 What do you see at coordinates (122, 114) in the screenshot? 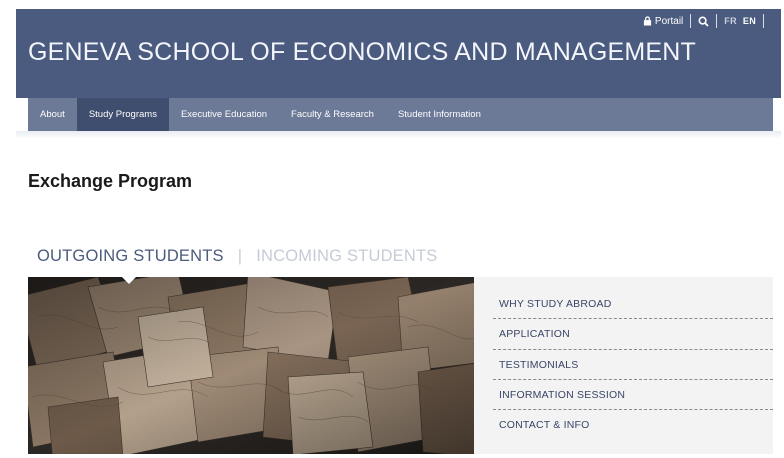
I see `nav-item-study-programs: Study Programs` at bounding box center [122, 114].